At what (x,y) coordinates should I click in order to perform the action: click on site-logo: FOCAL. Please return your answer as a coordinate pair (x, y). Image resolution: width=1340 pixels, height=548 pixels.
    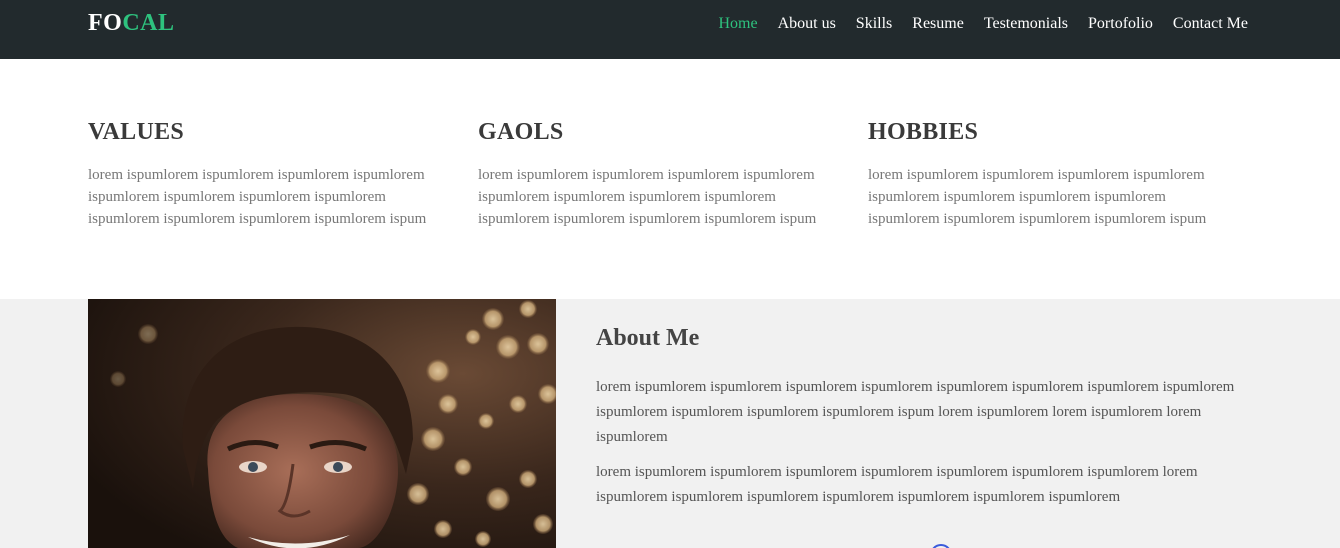
    Looking at the image, I should click on (131, 23).